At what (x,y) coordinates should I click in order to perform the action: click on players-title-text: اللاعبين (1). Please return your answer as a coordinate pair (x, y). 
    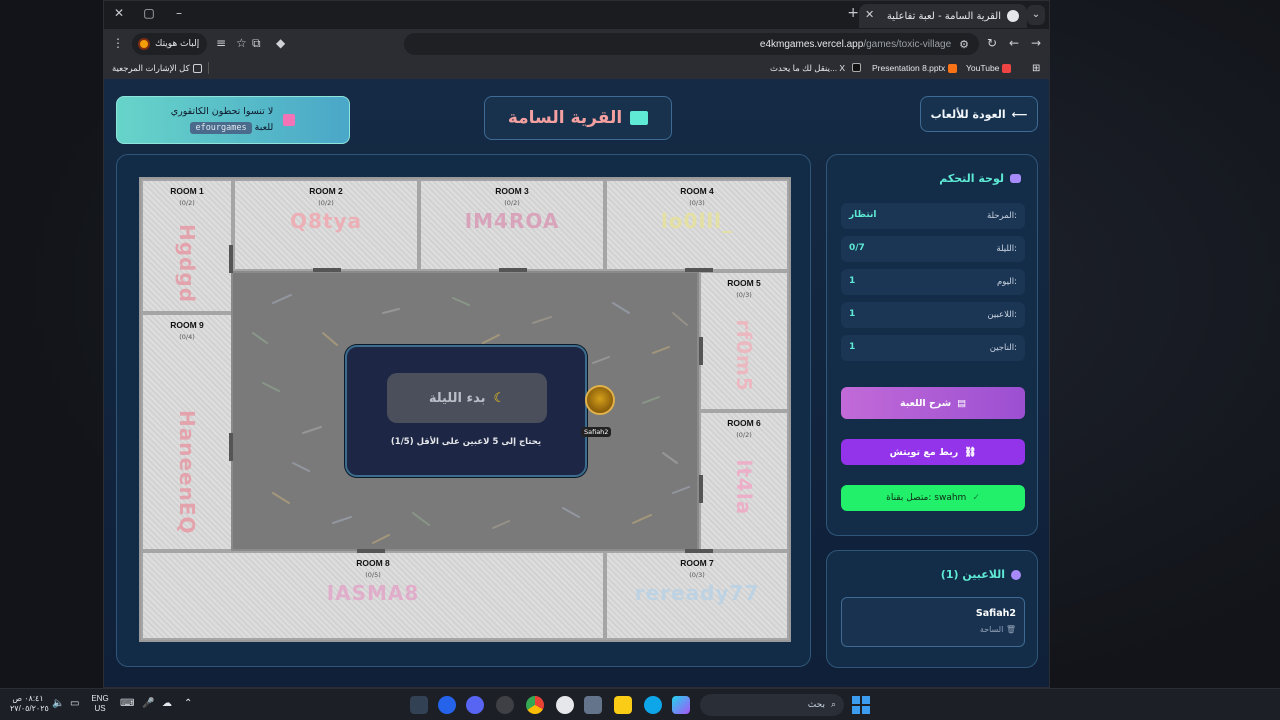
    Looking at the image, I should click on (972, 574).